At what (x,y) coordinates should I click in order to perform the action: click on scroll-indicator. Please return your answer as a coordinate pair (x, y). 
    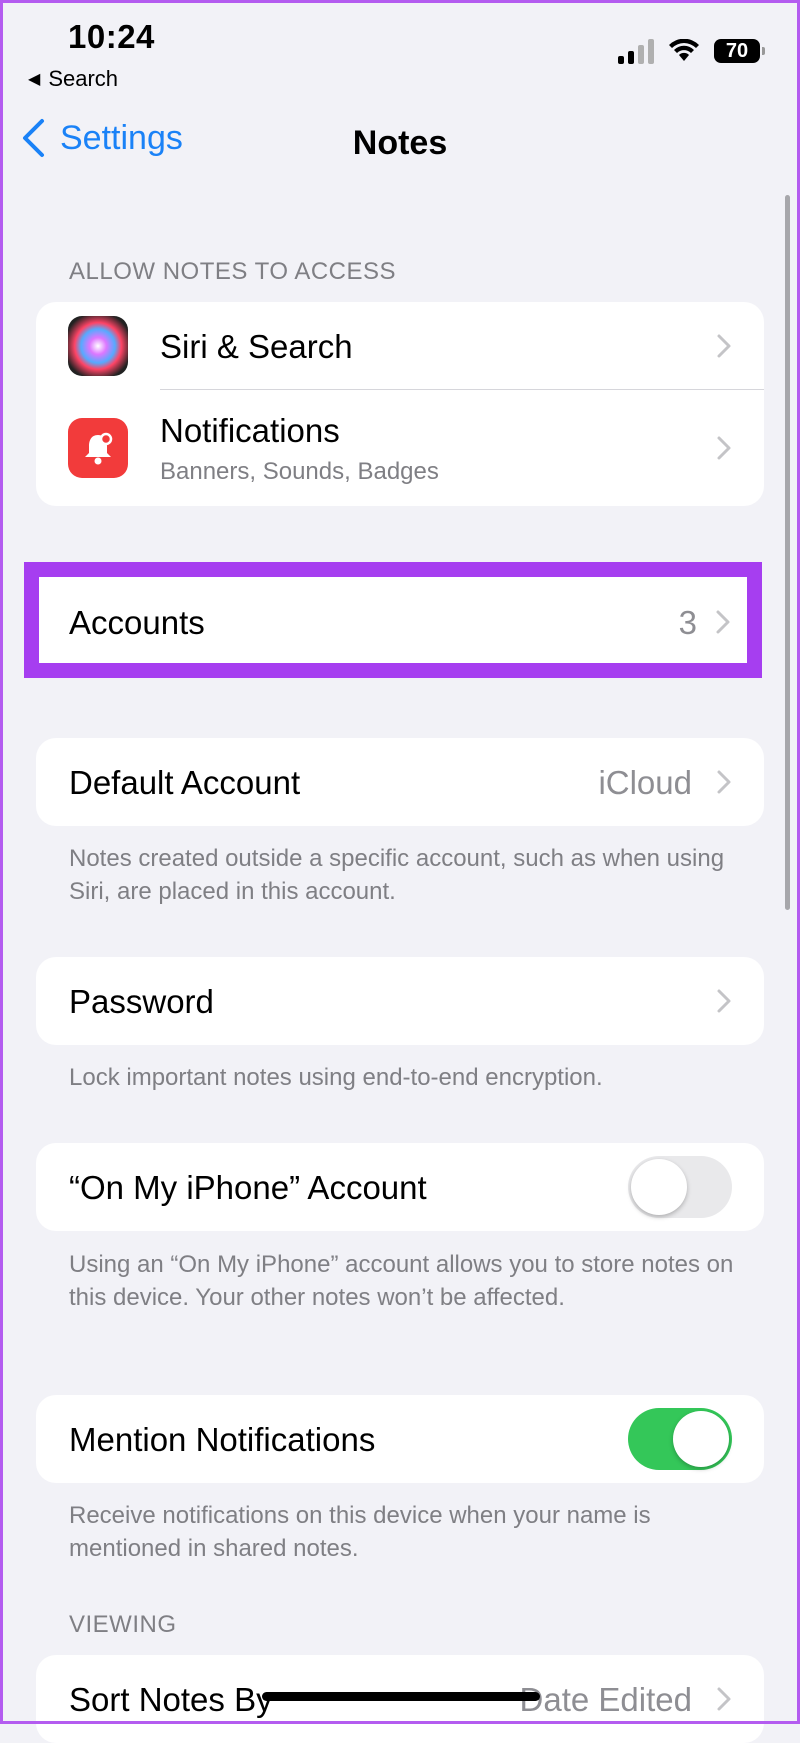
    Looking at the image, I should click on (787, 552).